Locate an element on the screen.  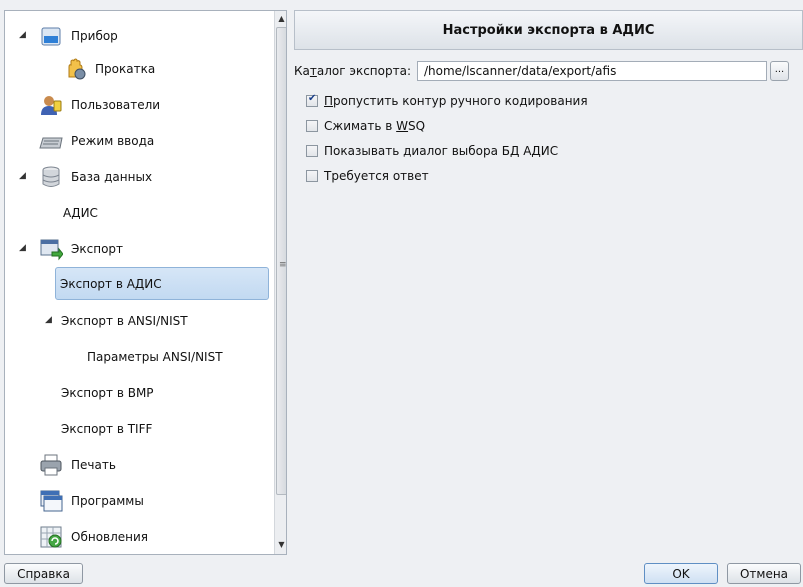
keyboard-icon is located at coordinates (51, 141).